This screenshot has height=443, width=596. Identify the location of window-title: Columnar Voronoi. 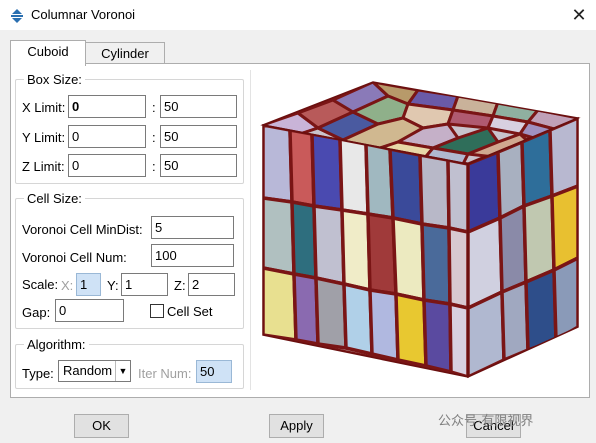
(83, 14).